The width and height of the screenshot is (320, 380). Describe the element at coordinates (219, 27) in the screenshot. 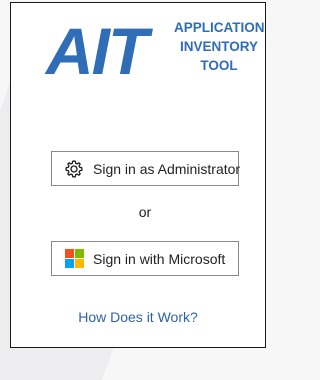

I see `logo-subtitle-line-1: APPLICATION` at that location.